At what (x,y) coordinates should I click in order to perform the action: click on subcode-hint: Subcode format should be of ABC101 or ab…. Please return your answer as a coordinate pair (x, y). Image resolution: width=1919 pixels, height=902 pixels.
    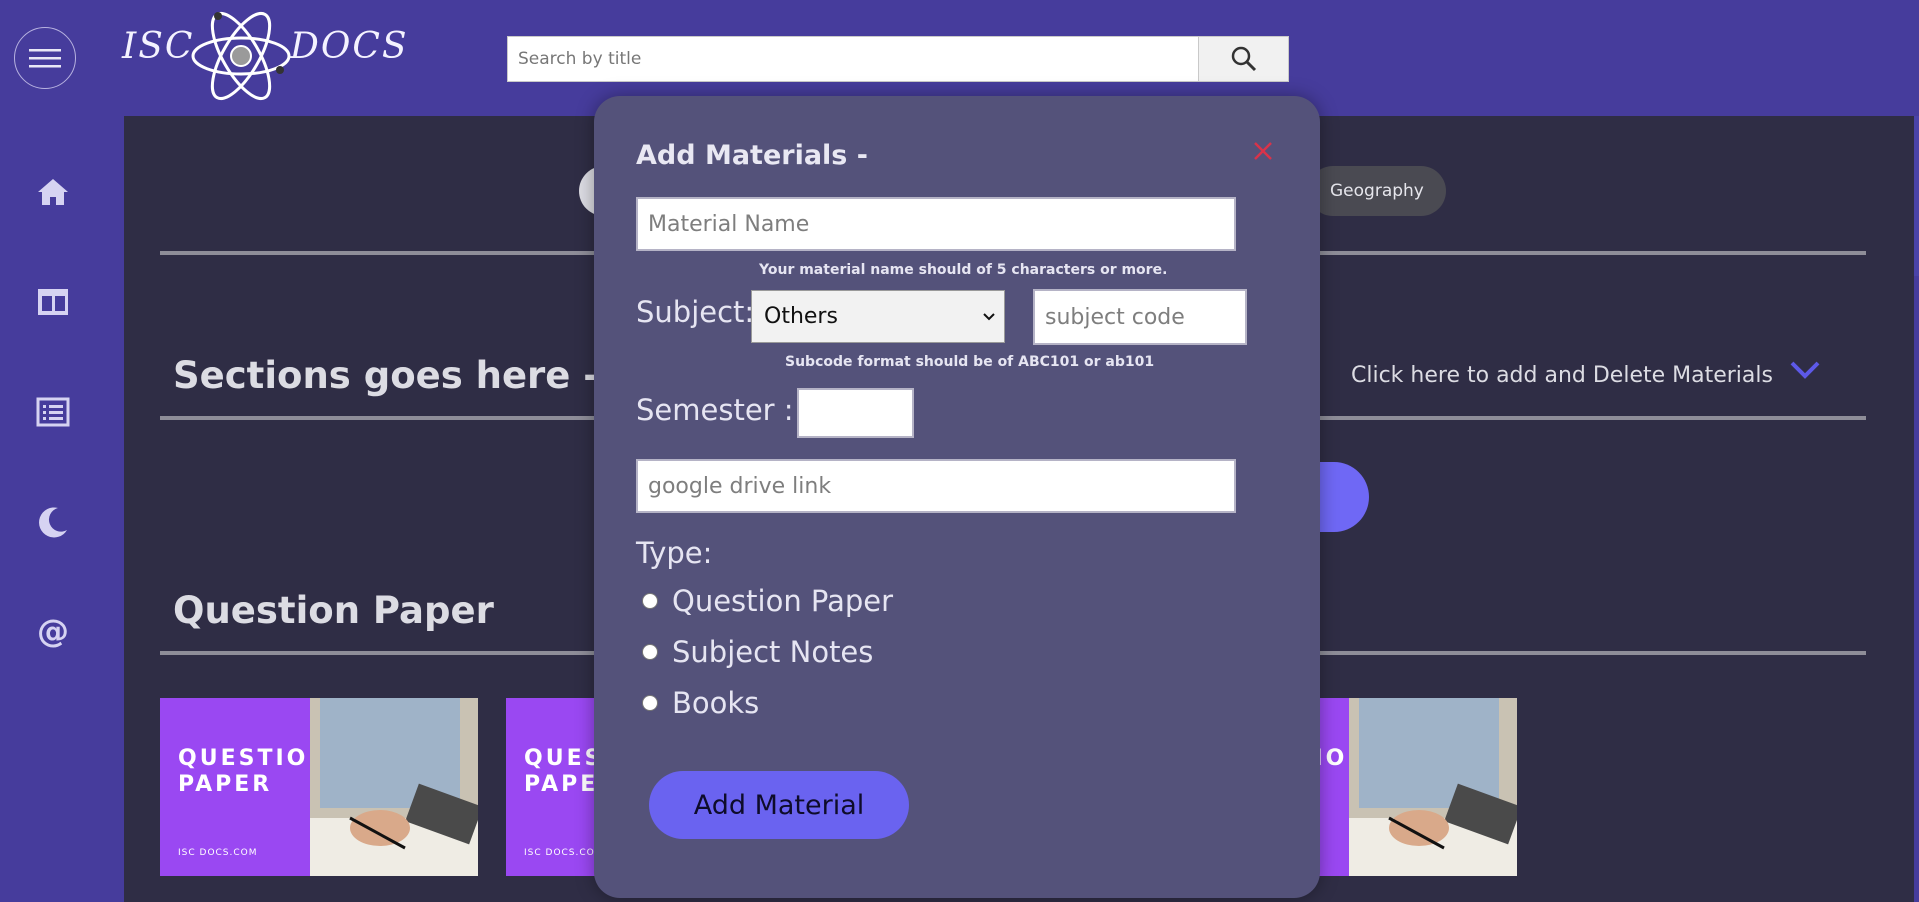
    Looking at the image, I should click on (970, 362).